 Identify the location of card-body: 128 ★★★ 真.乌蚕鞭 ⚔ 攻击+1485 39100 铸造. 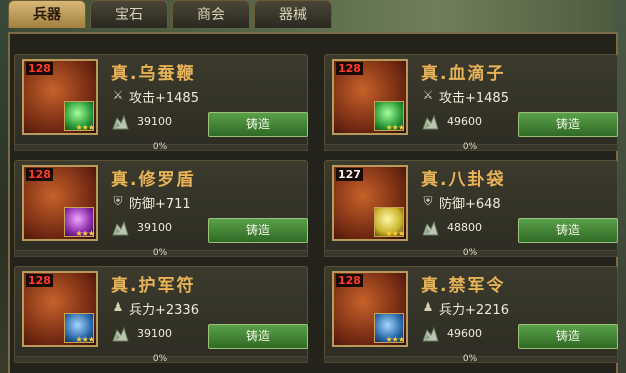
(161, 100).